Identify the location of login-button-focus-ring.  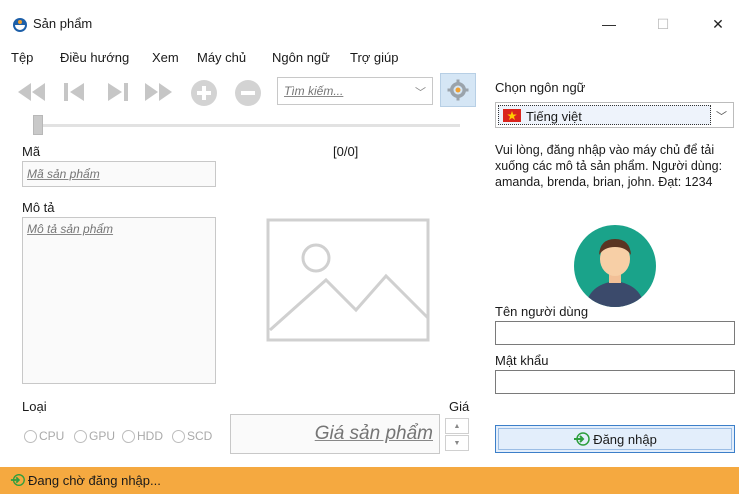
(615, 439).